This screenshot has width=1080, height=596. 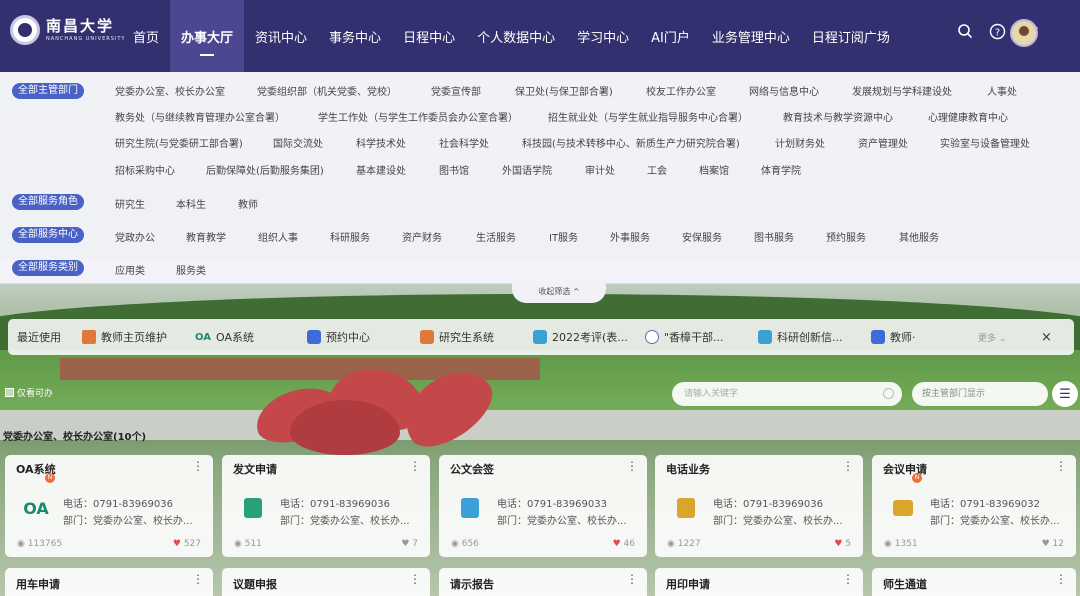 What do you see at coordinates (888, 393) in the screenshot?
I see `search-clear-icon` at bounding box center [888, 393].